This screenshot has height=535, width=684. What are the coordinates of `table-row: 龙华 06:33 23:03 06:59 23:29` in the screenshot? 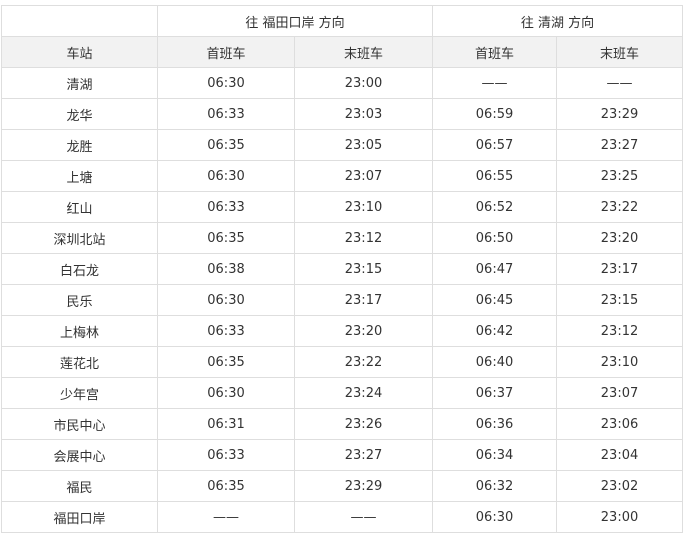 It's located at (342, 114).